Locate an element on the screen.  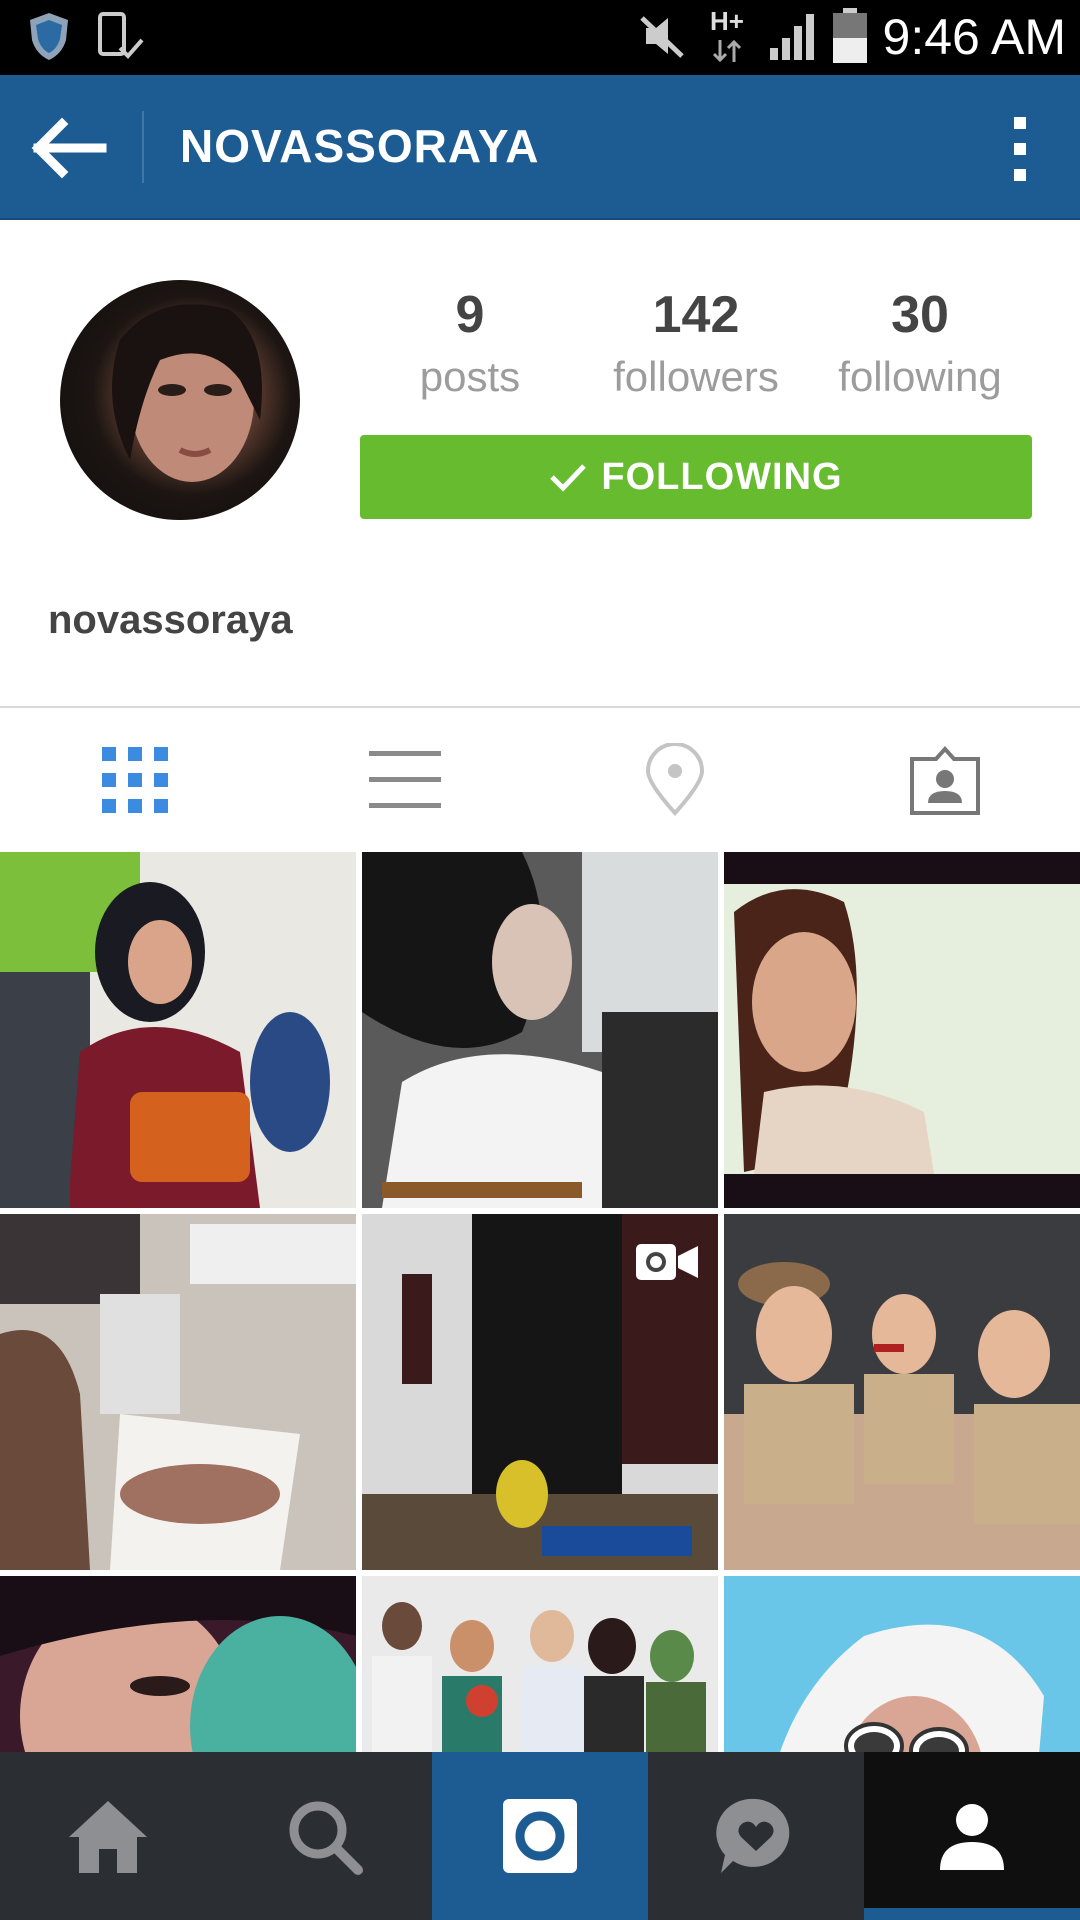
profile-username: novassoraya is located at coordinates (170, 620).